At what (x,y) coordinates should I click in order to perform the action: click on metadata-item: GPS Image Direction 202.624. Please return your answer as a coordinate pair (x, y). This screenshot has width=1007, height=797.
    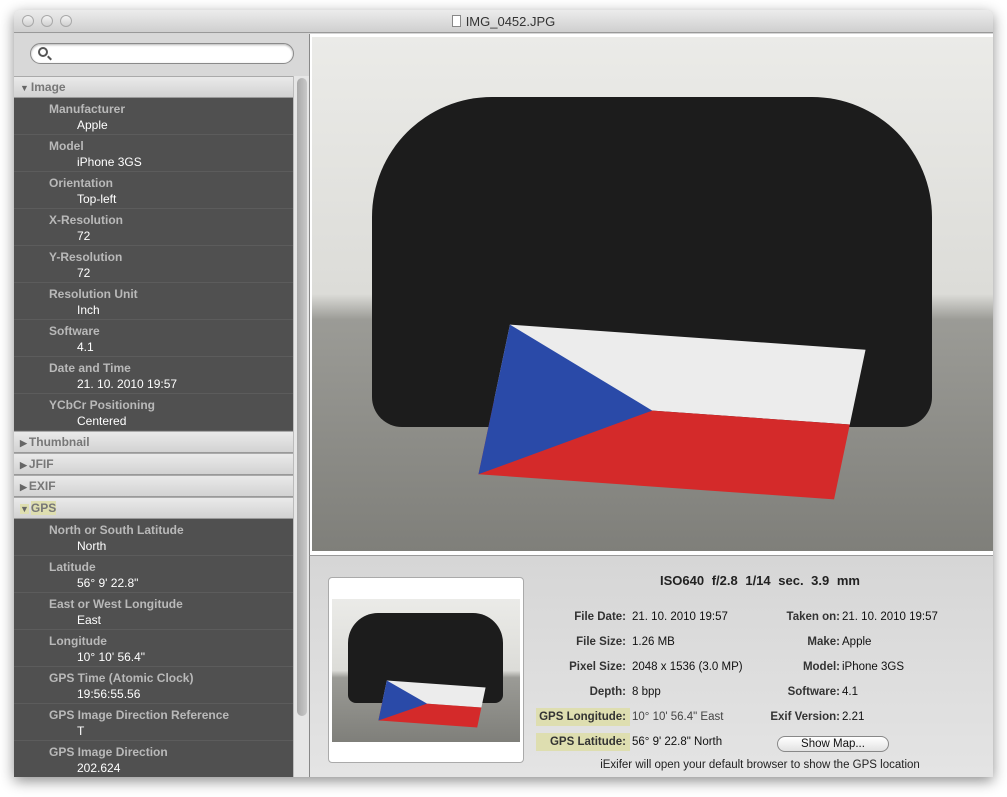
    Looking at the image, I should click on (153, 759).